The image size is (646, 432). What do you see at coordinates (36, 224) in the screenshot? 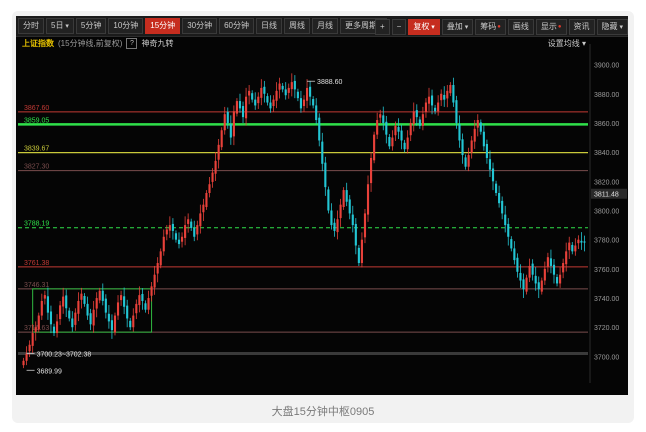
I see `level-label-4: 3788.19` at bounding box center [36, 224].